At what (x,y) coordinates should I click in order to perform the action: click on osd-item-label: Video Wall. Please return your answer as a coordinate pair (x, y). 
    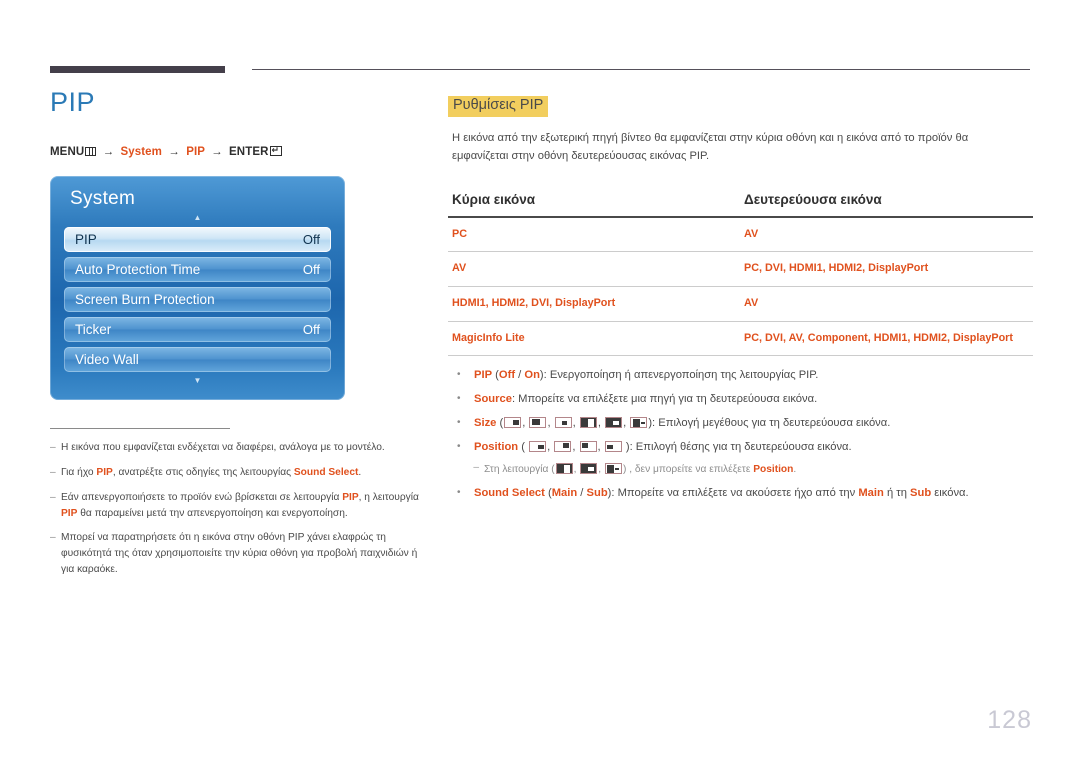
    Looking at the image, I should click on (107, 359).